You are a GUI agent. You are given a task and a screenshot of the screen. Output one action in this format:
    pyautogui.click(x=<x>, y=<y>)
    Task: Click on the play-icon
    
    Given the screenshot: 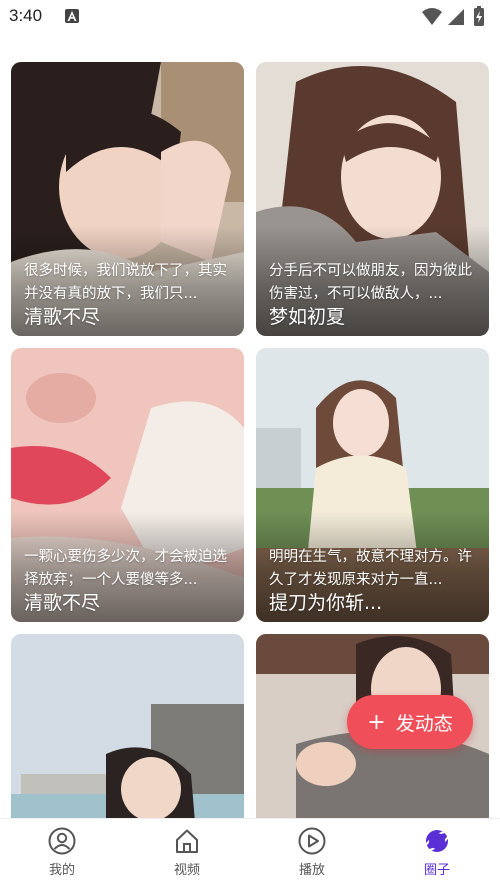 What is the action you would take?
    pyautogui.click(x=312, y=841)
    